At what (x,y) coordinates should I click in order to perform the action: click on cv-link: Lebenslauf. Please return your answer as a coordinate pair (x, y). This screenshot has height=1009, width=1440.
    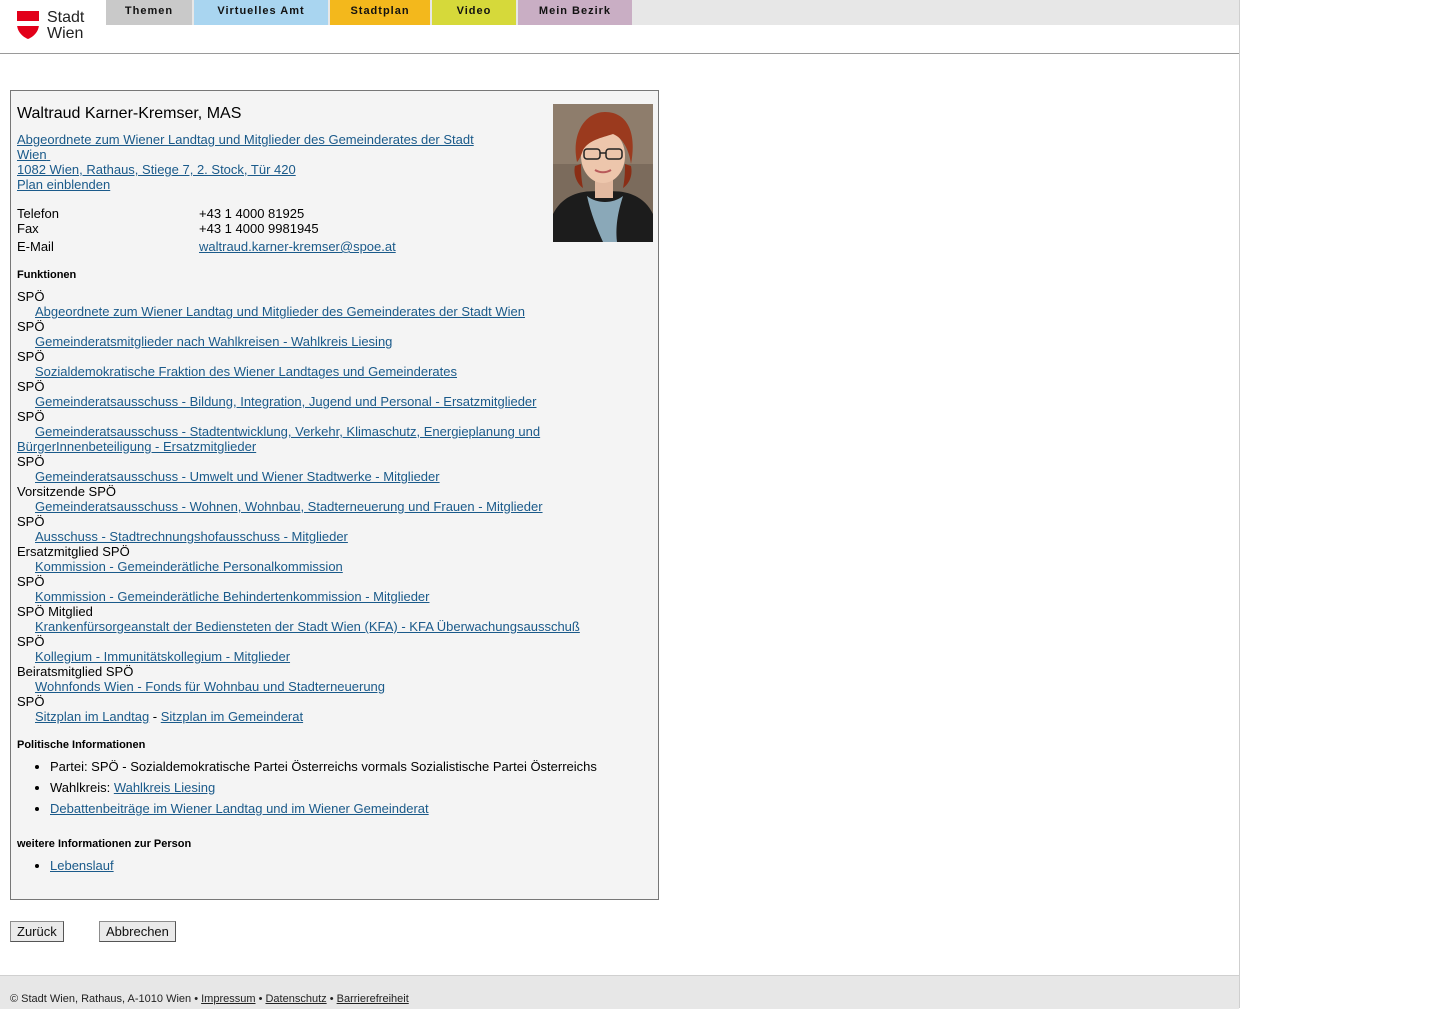
    Looking at the image, I should click on (82, 865).